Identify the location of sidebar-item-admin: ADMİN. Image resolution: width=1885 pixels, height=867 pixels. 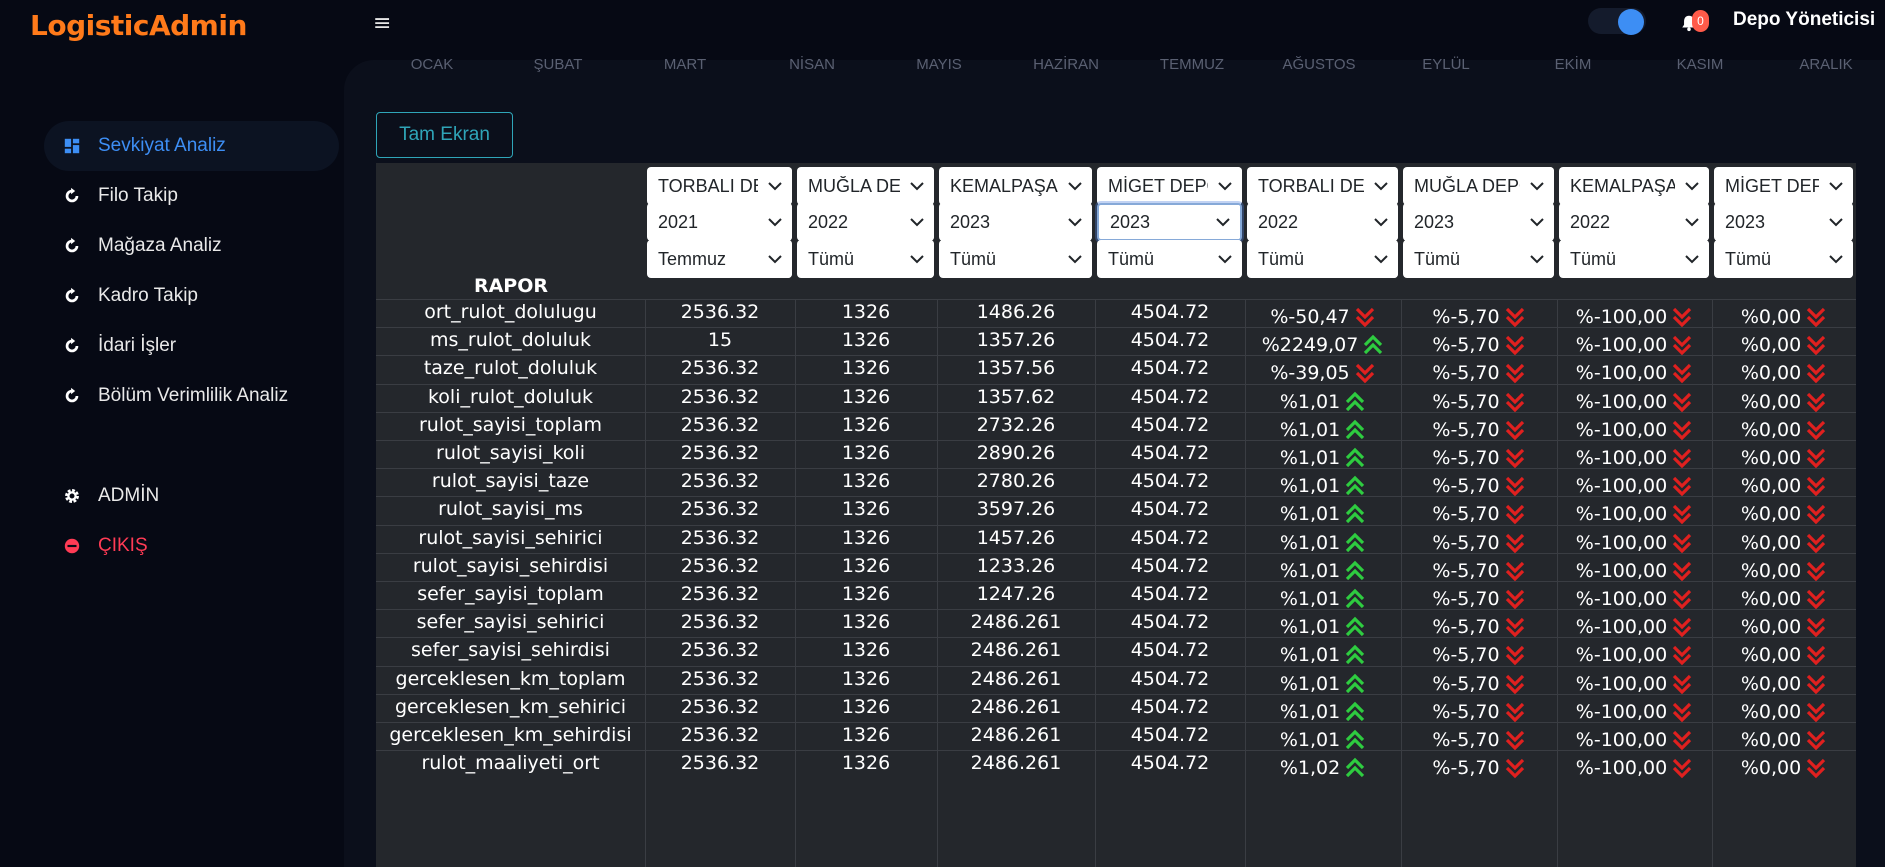
(191, 496).